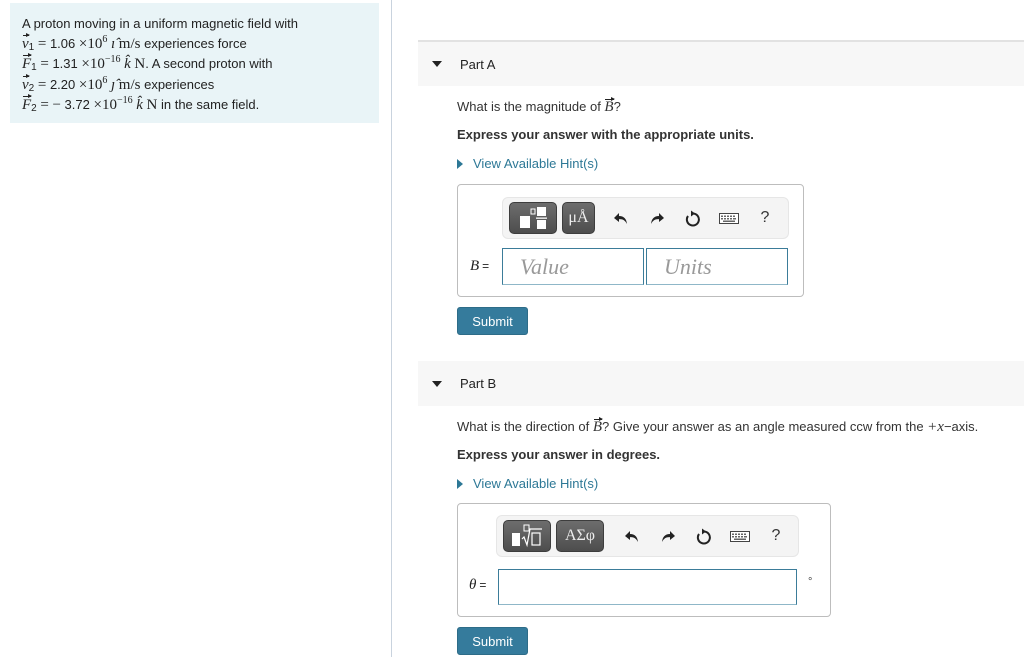 This screenshot has width=1024, height=657. What do you see at coordinates (961, 426) in the screenshot?
I see `question-end: −axis.` at bounding box center [961, 426].